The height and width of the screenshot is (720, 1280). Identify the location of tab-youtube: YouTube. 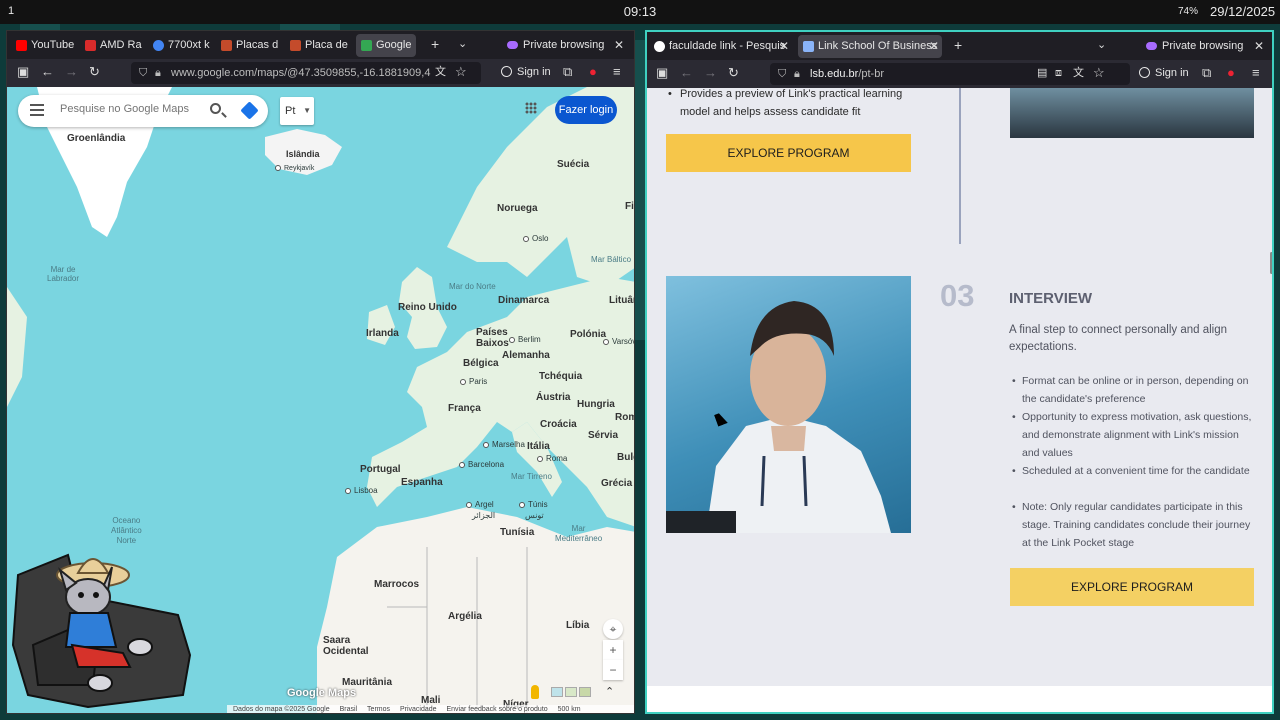
(44, 45).